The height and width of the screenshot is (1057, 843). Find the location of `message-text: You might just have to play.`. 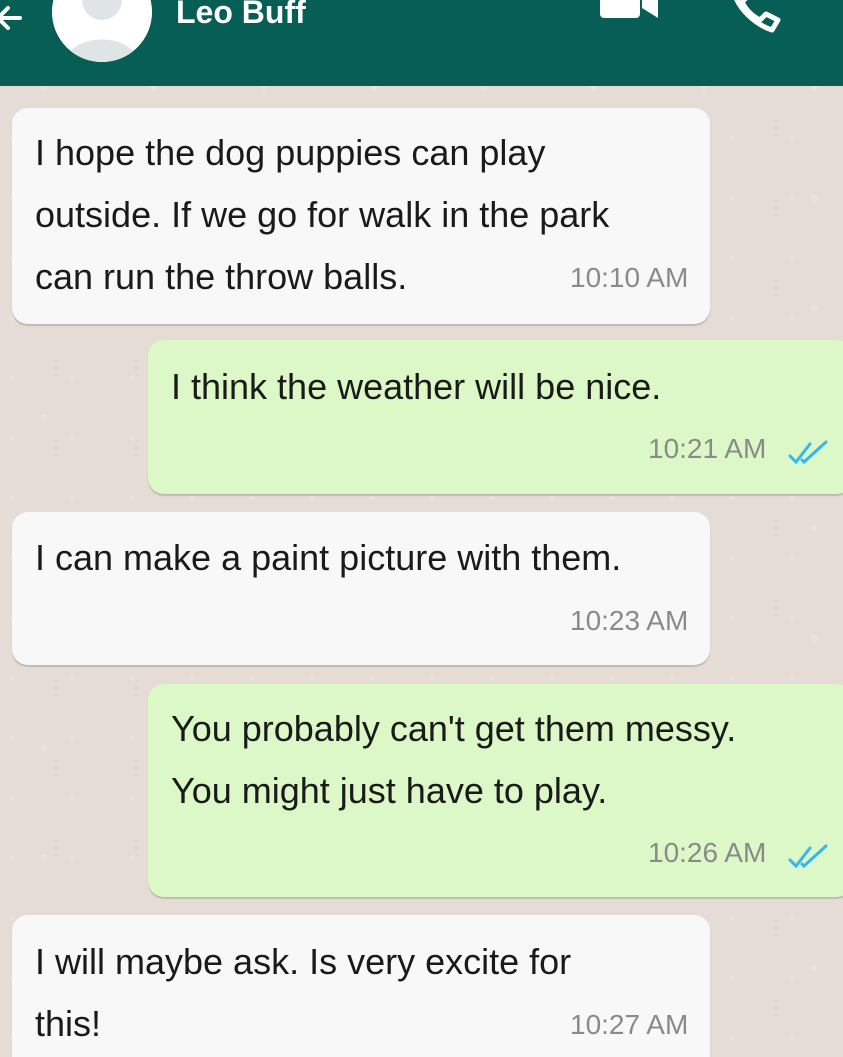

message-text: You might just have to play. is located at coordinates (389, 790).